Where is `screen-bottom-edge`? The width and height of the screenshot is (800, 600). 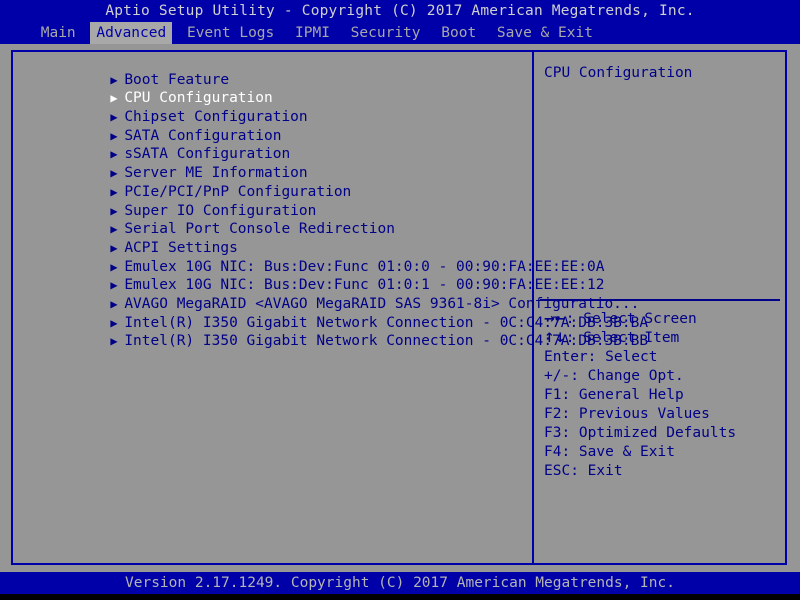 screen-bottom-edge is located at coordinates (400, 597).